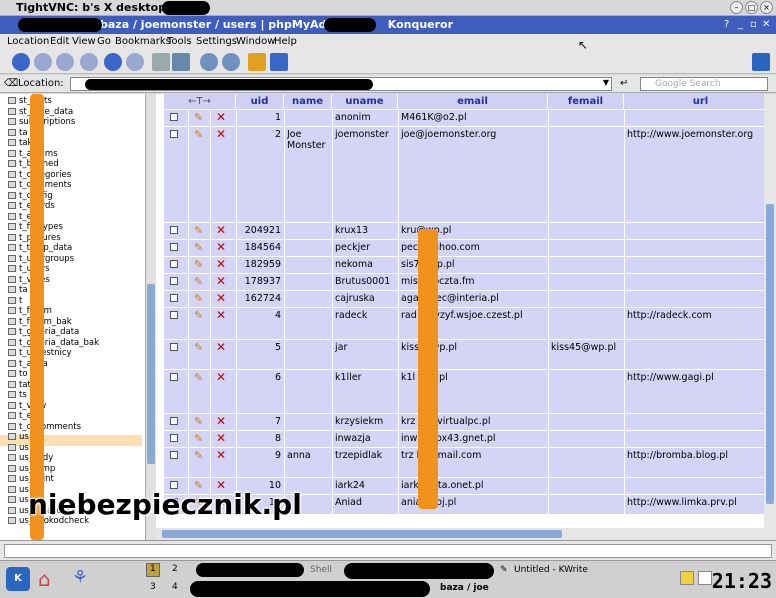 The image size is (776, 598). I want to click on location-input: ▼, so click(341, 84).